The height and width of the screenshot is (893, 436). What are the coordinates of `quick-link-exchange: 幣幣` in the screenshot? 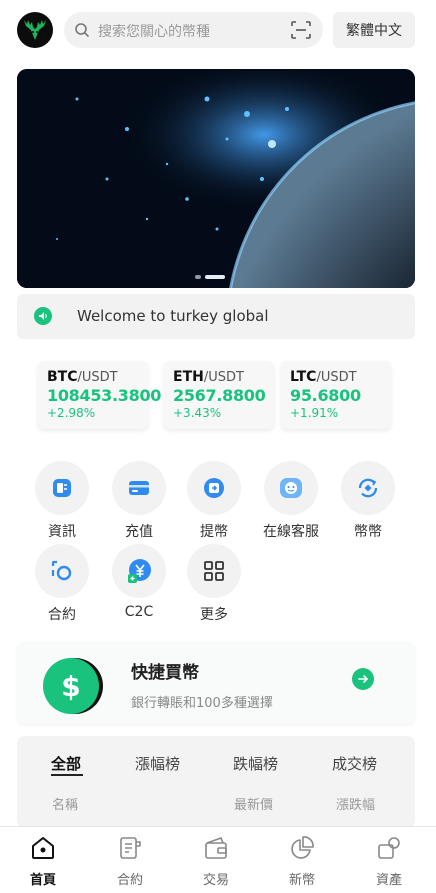 It's located at (368, 501).